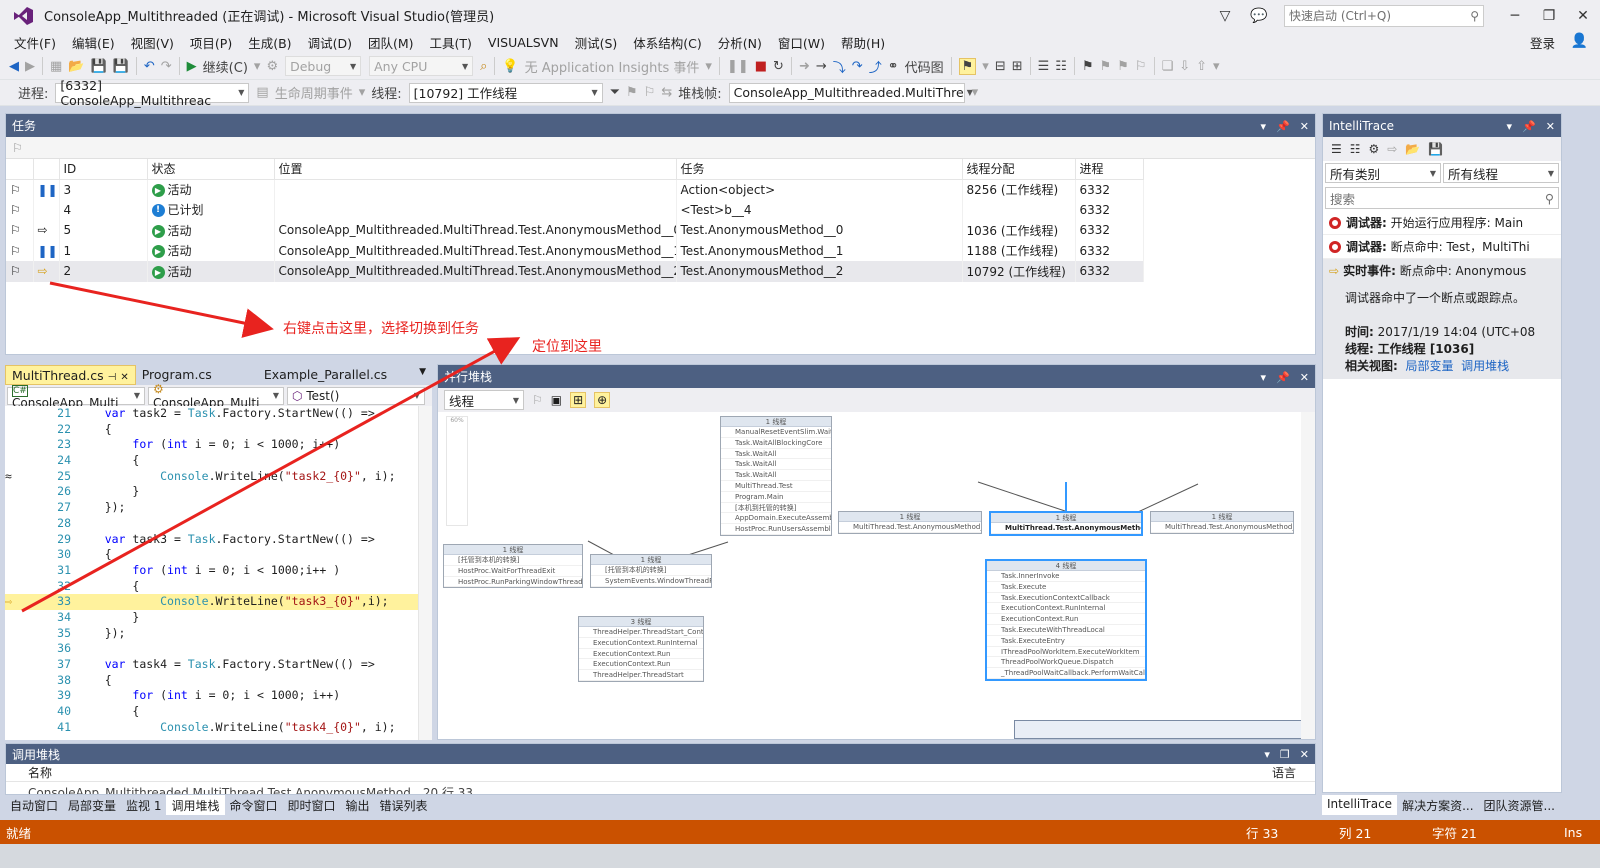 The image size is (1600, 868). What do you see at coordinates (218, 712) in the screenshot?
I see `code-line: 40 {` at bounding box center [218, 712].